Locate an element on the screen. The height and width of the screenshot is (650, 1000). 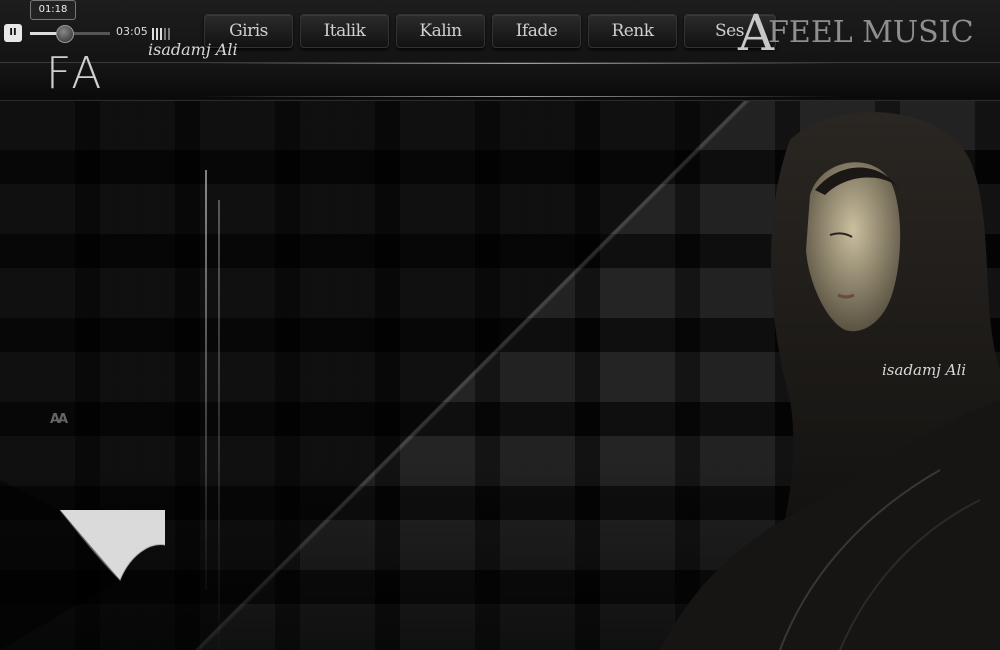
image-signature: isadamj Ali is located at coordinates (924, 370).